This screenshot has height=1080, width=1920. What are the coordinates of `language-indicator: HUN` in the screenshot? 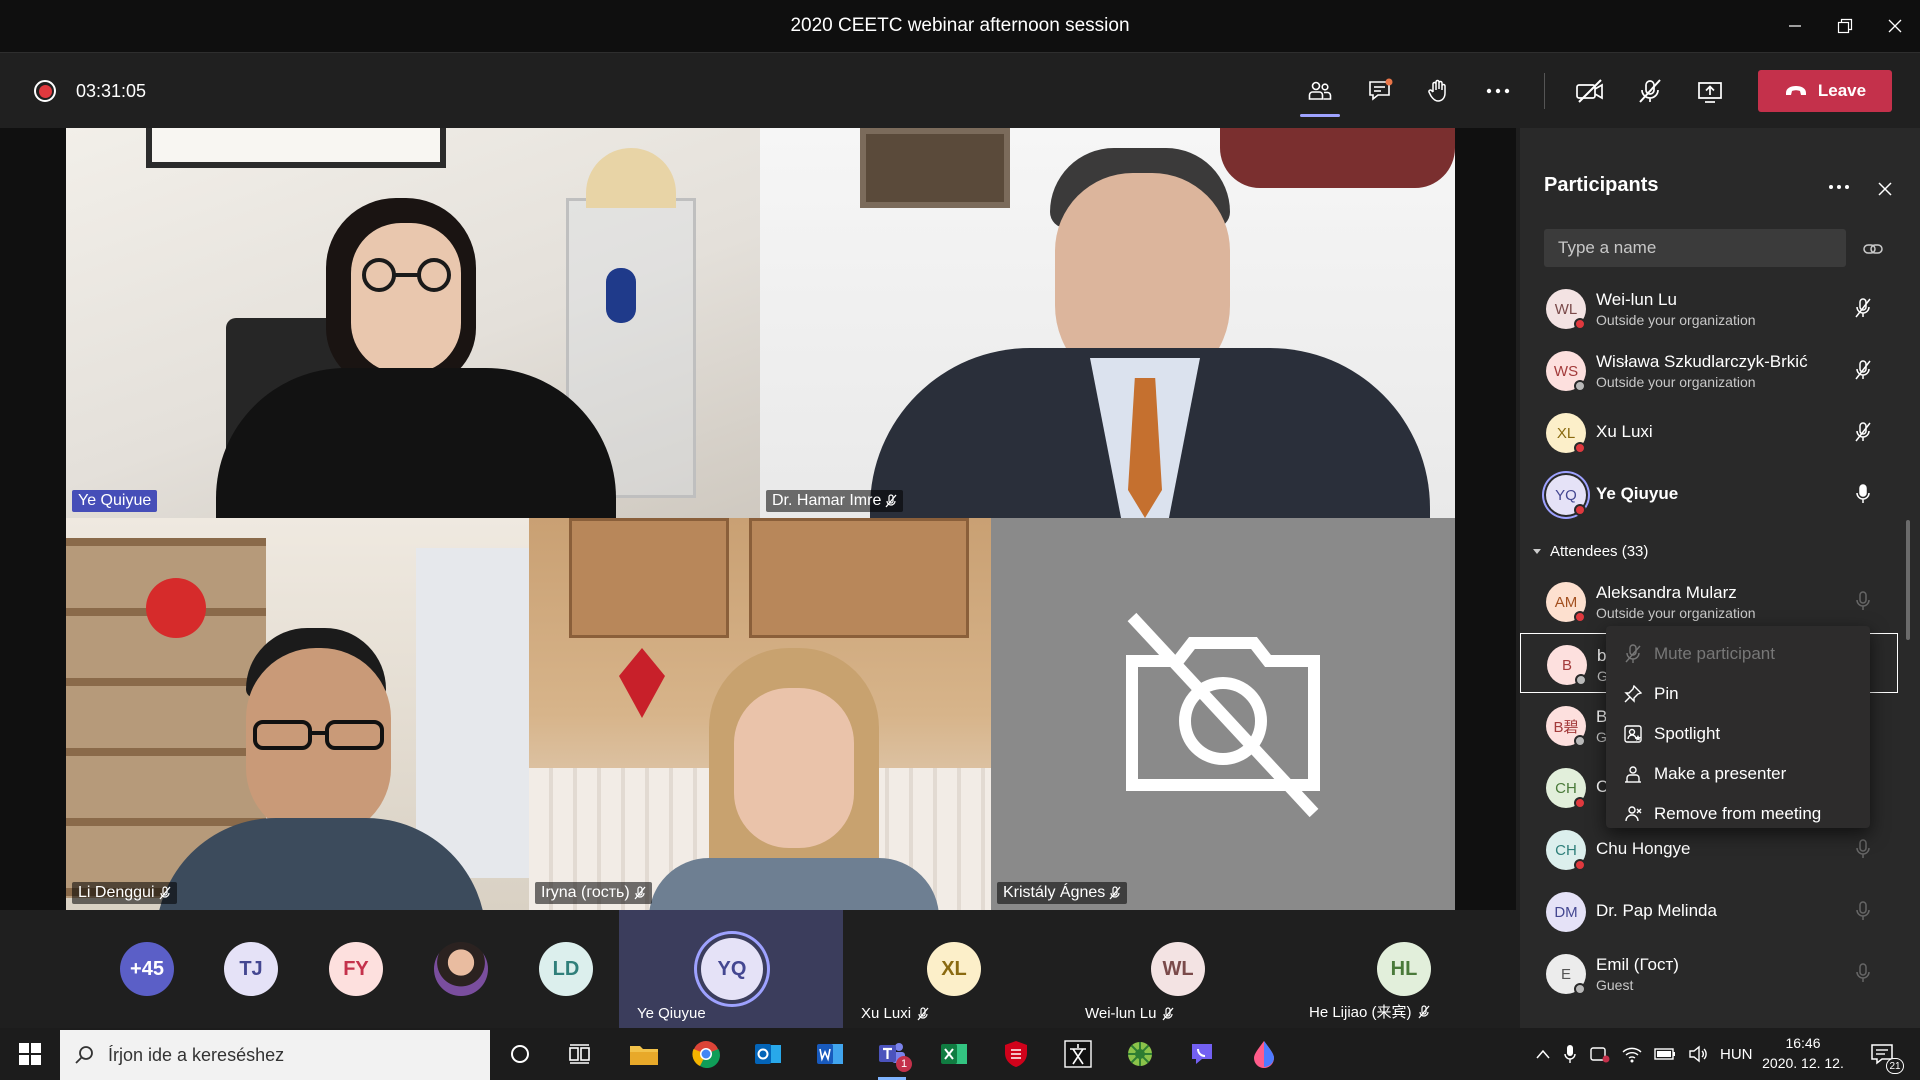 It's located at (1736, 1054).